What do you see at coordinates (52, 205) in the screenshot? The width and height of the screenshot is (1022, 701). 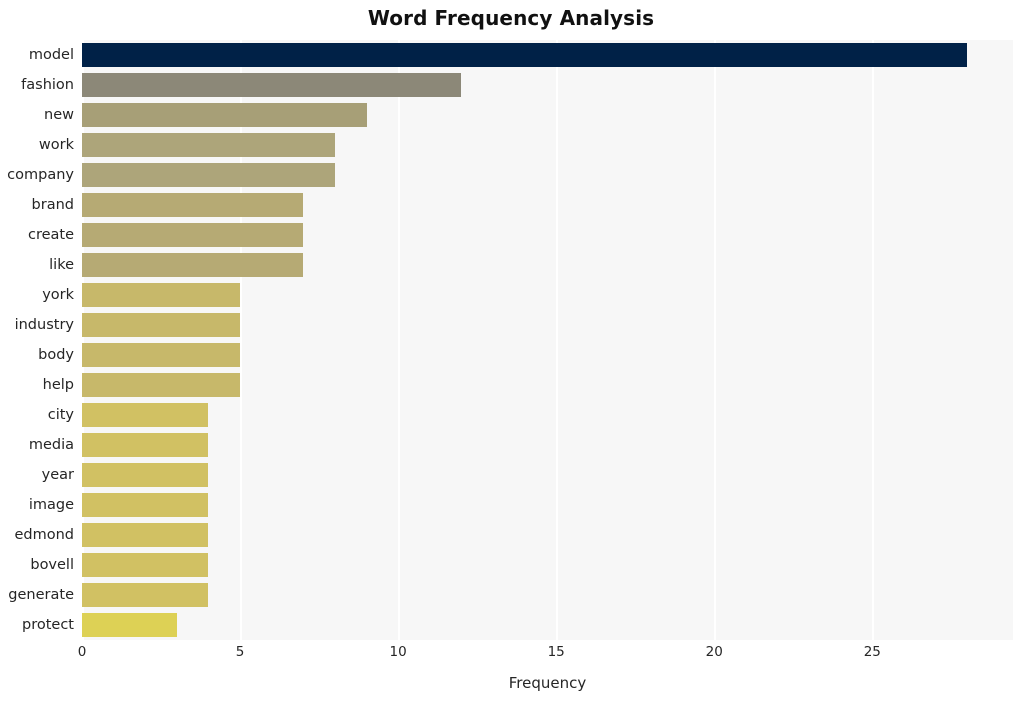 I see `y-axis-tick-label: brand` at bounding box center [52, 205].